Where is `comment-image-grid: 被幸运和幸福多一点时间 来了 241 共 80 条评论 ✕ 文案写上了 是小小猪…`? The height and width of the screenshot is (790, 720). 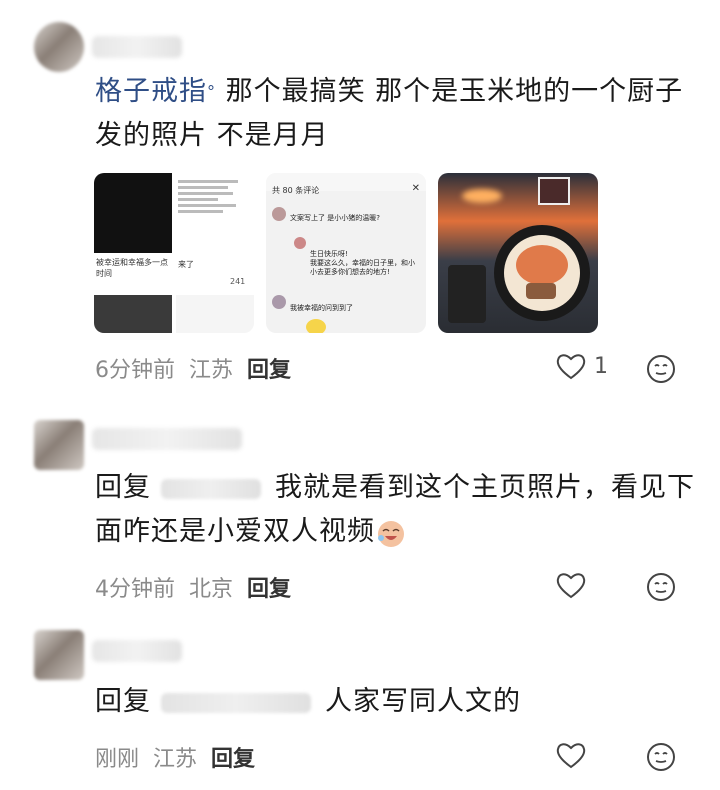 comment-image-grid: 被幸运和幸福多一点时间 来了 241 共 80 条评论 ✕ 文案写上了 是小小猪… is located at coordinates (346, 253).